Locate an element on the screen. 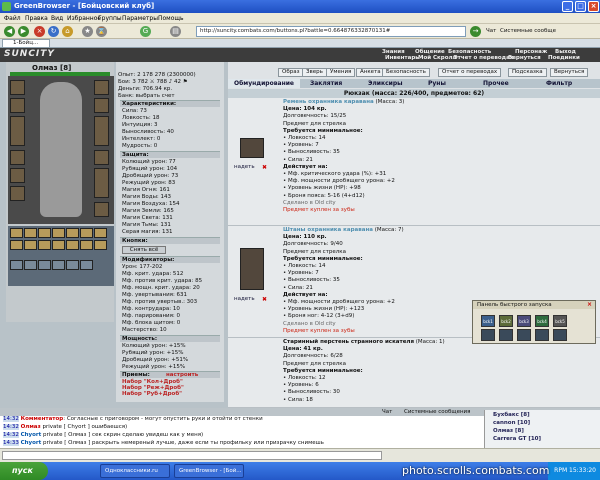 The image size is (600, 480). tab-elixirs: Эликсиры is located at coordinates (385, 83).